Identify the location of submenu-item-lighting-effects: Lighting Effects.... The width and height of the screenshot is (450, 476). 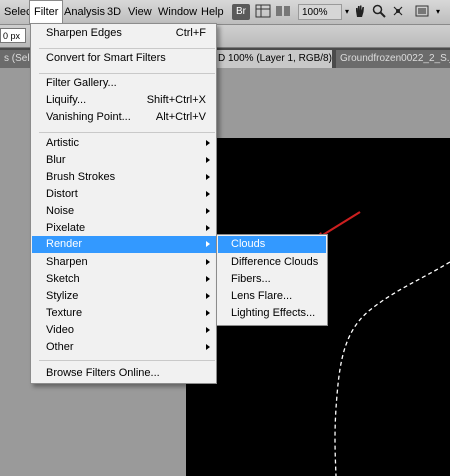
(272, 313).